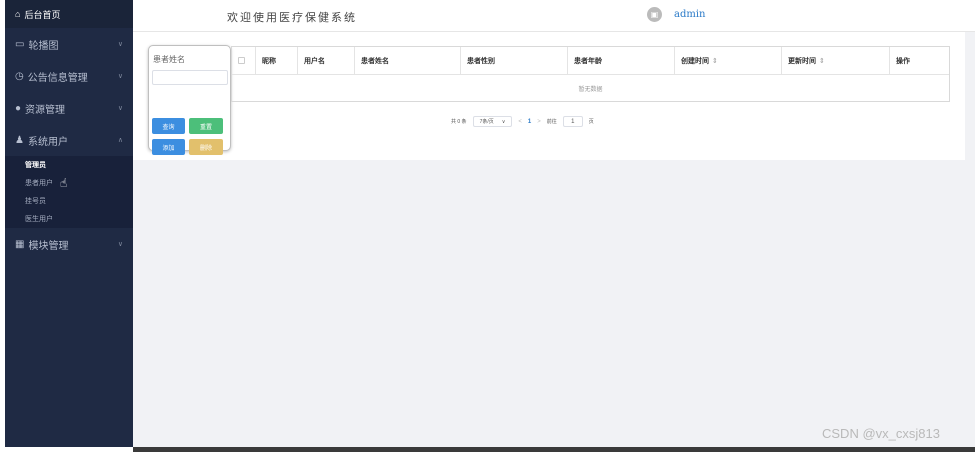 The image size is (975, 452). I want to click on pagination: 共 0 条 7条/页 ∨ < 1 > 前往 1 页, so click(522, 121).